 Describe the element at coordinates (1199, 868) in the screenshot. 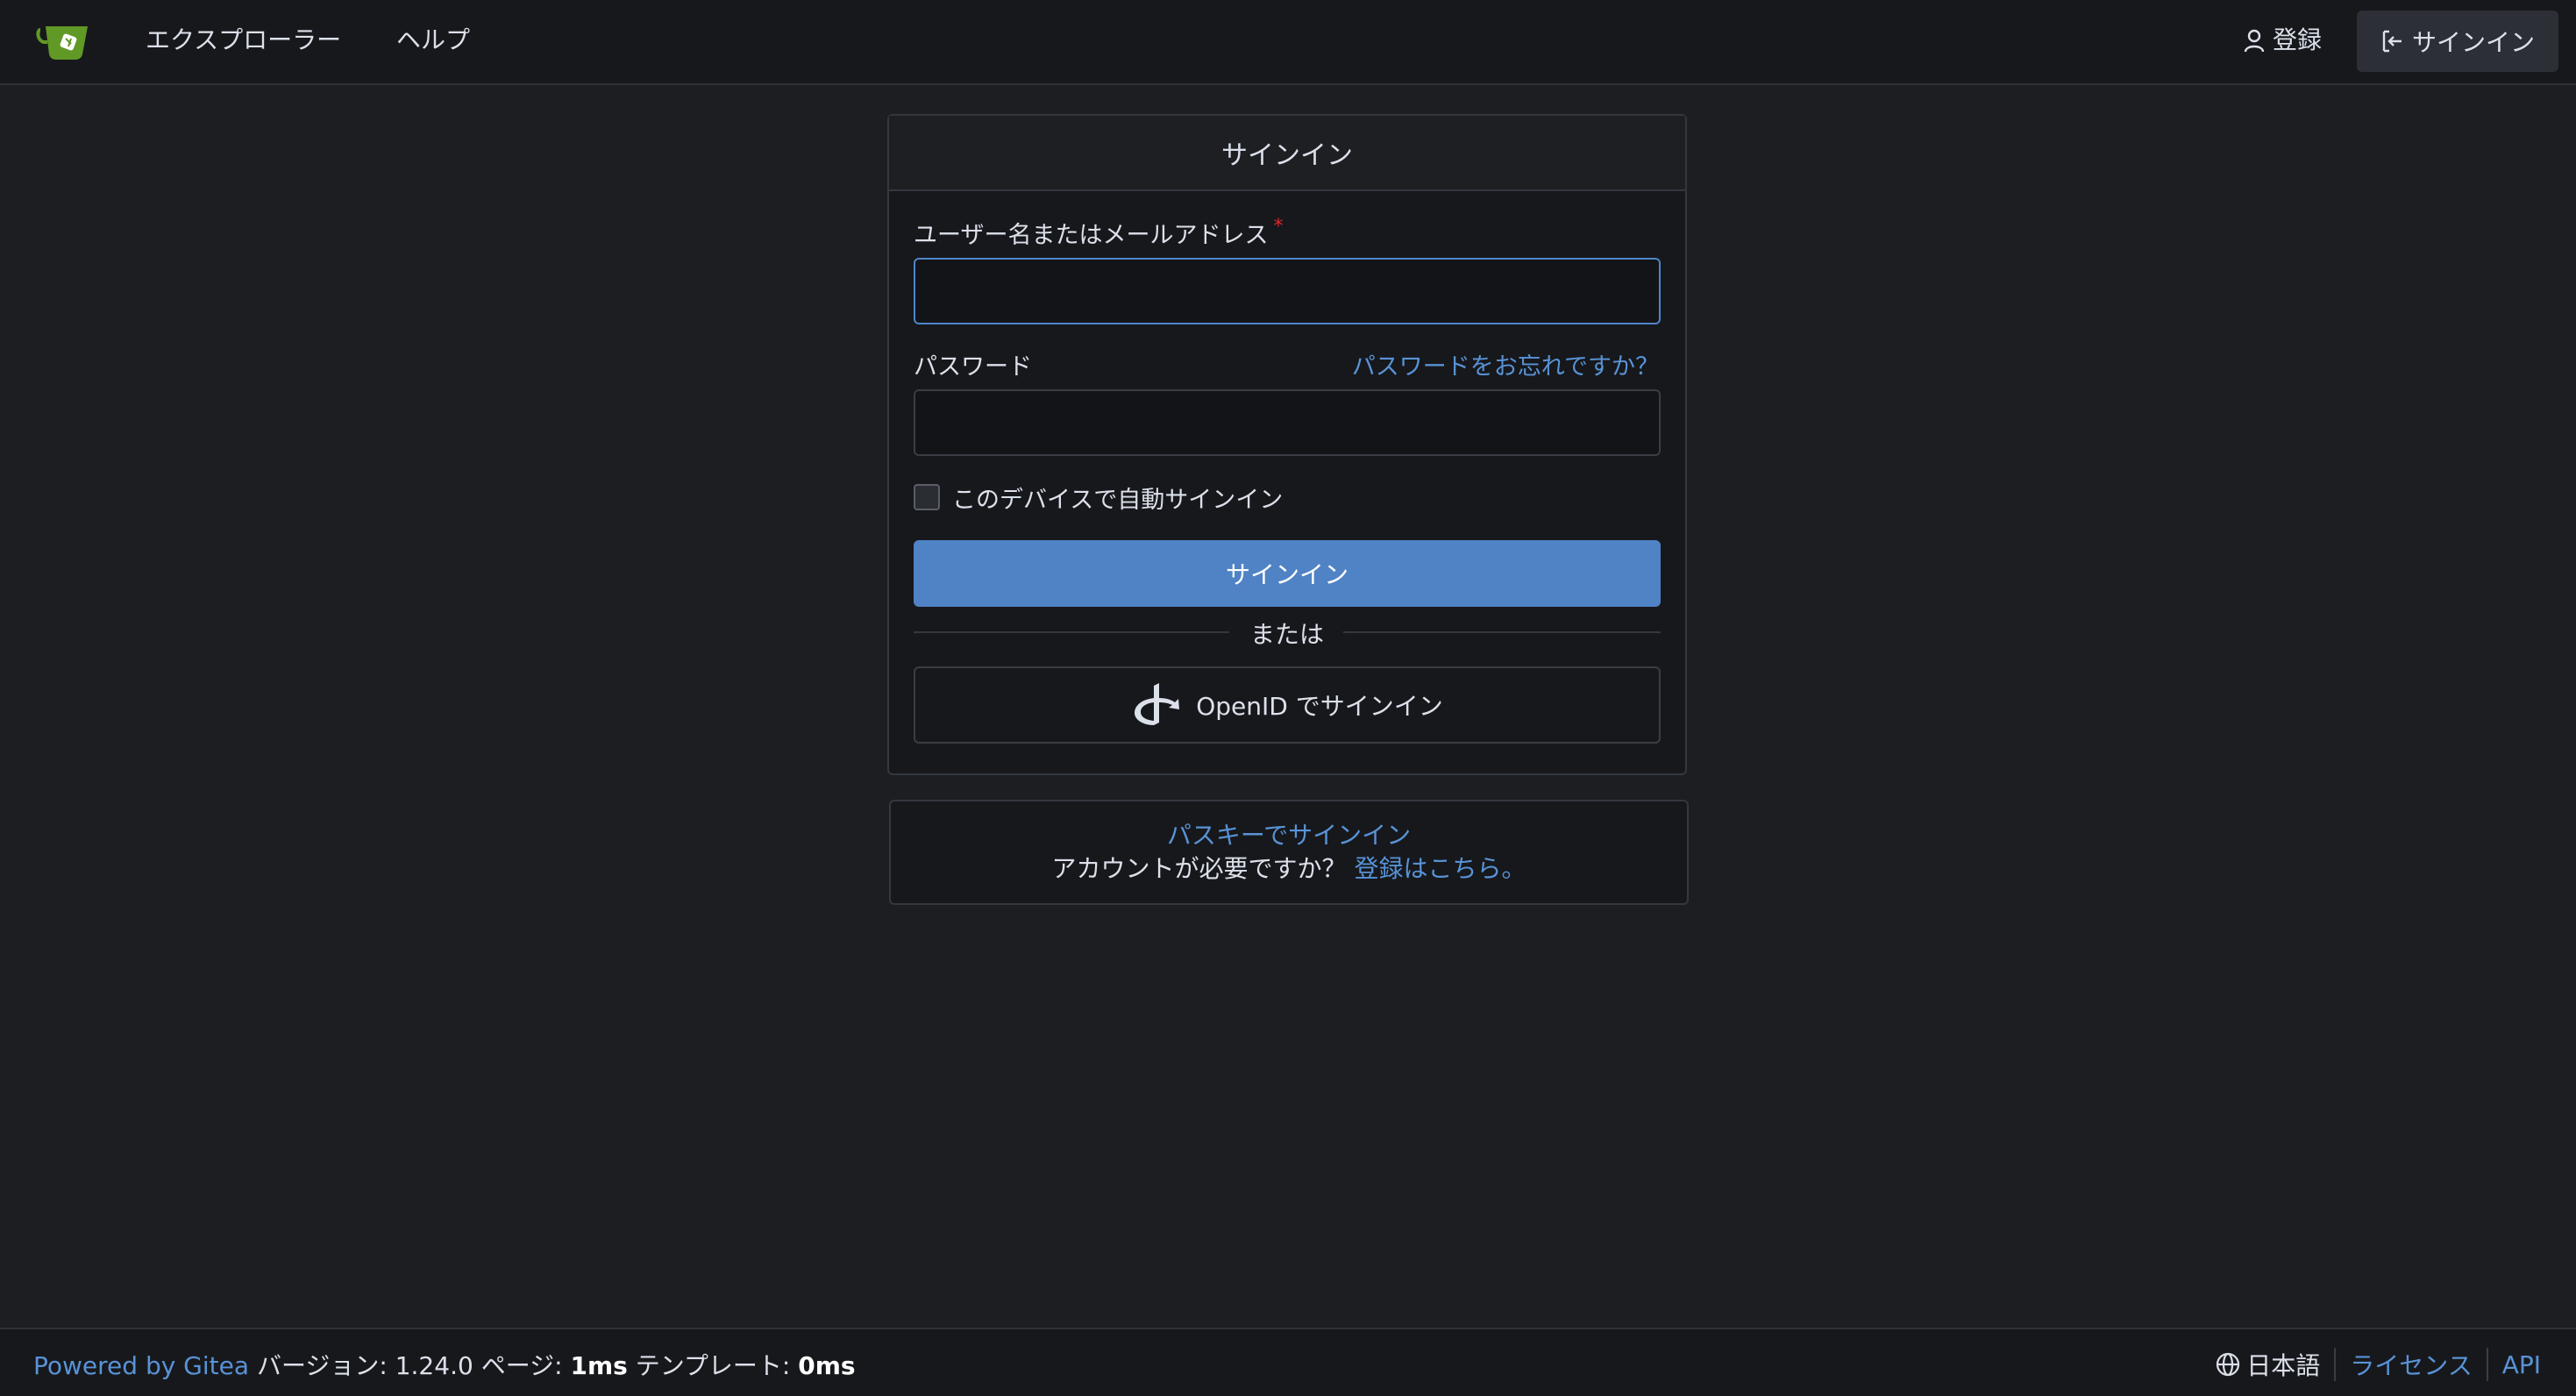

I see `need-account-text: アカウントが必要ですか？` at that location.